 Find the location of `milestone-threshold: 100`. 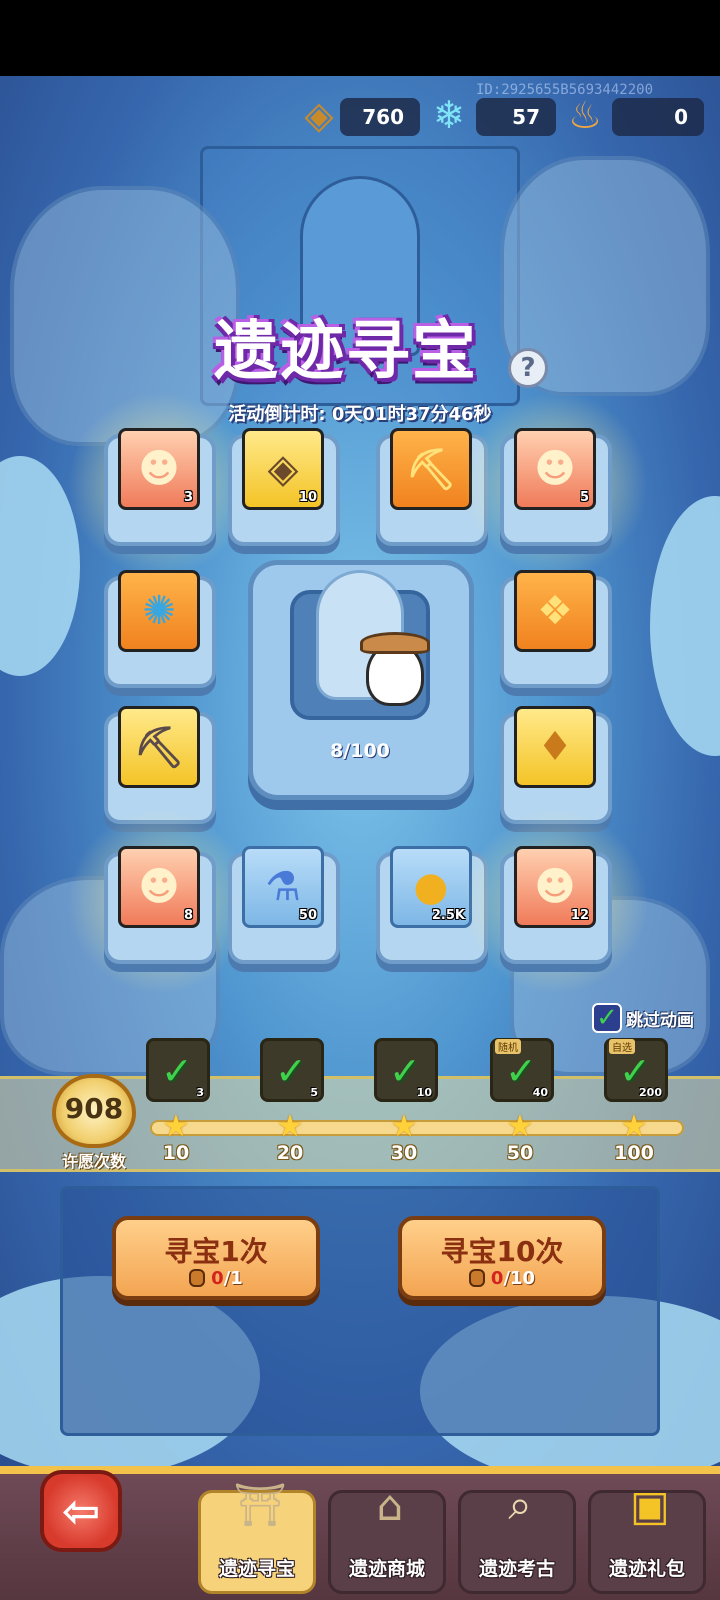

milestone-threshold: 100 is located at coordinates (634, 1153).